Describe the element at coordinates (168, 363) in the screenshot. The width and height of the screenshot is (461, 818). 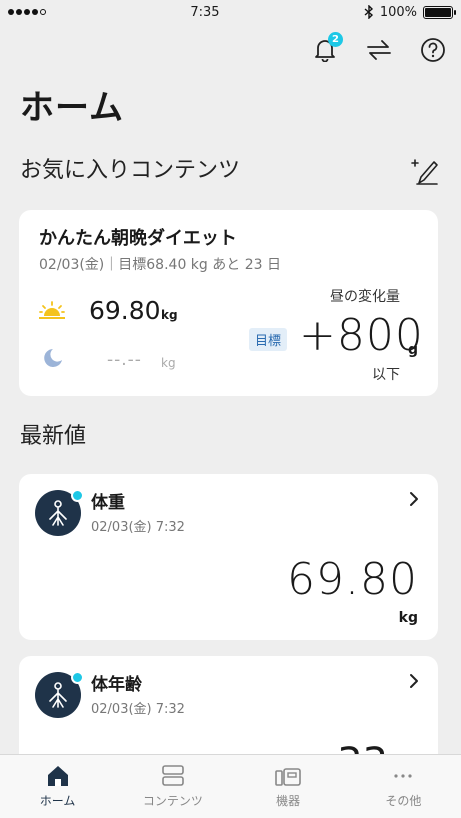
I see `night-weight-unit: kg` at that location.